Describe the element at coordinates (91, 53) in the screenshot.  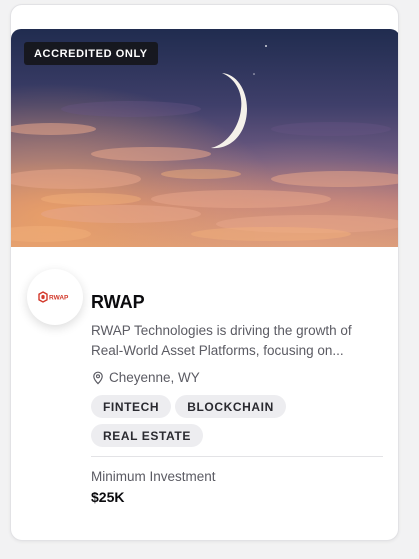
I see `accredited-only-badge: ACCREDITED ONLY` at that location.